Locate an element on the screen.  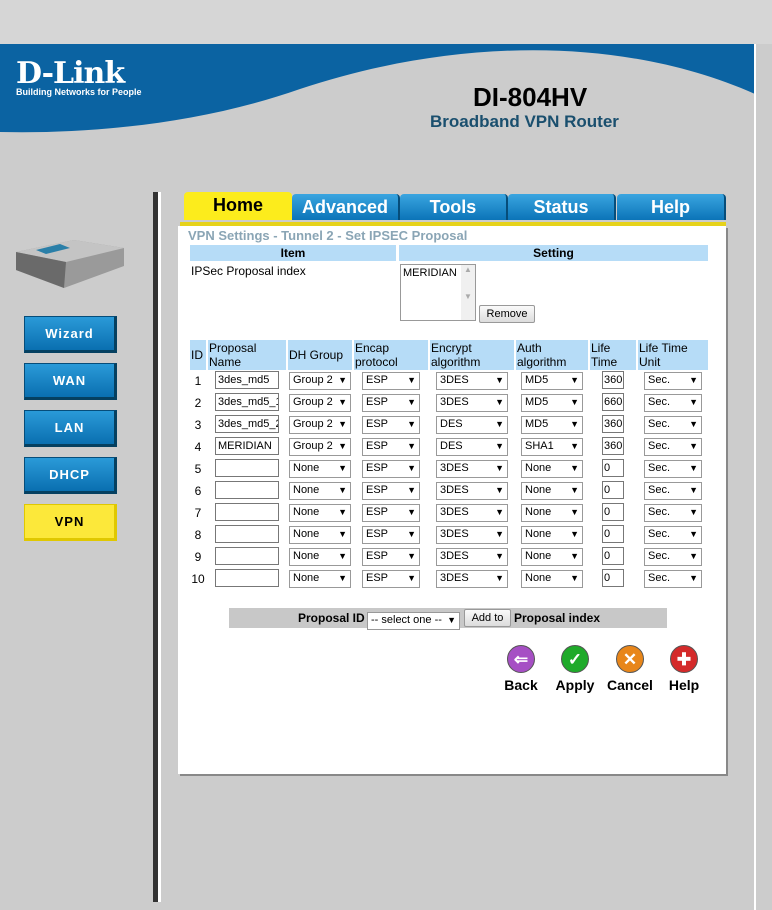
life-time-input: 660 is located at coordinates (613, 401).